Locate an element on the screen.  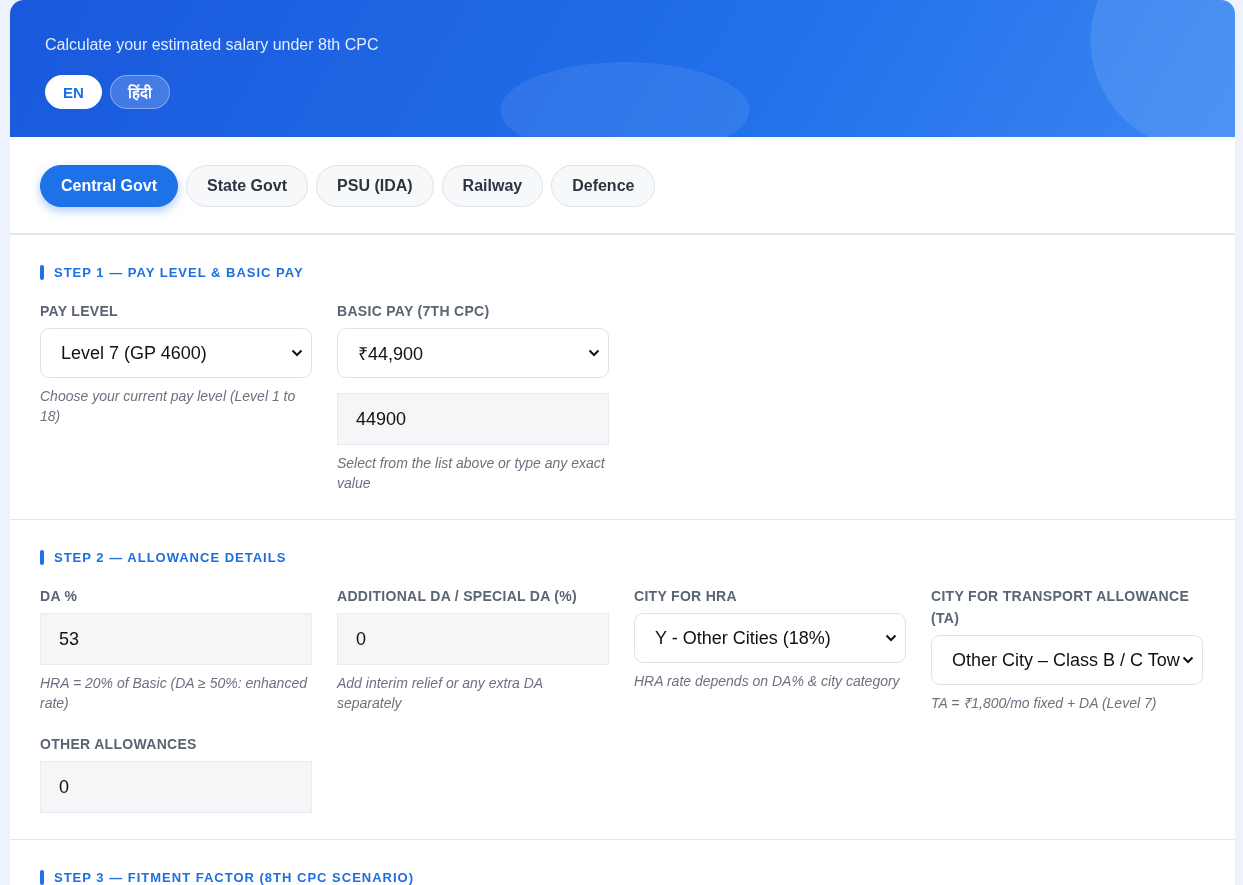
category-tab: PSU (IDA) is located at coordinates (375, 186).